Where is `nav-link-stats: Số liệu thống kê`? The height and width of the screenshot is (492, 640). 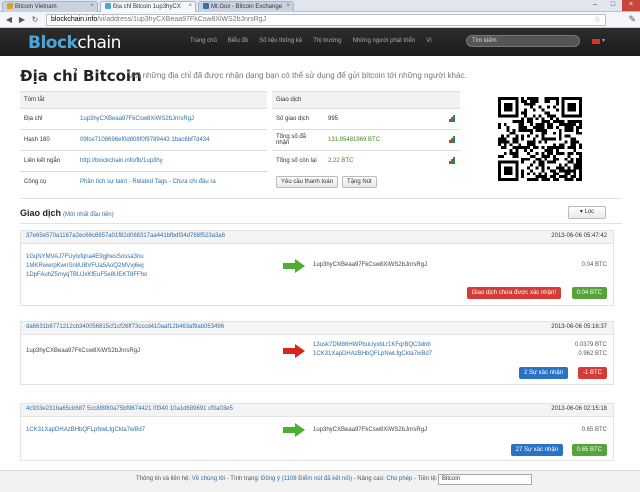 nav-link-stats: Số liệu thống kê is located at coordinates (280, 41).